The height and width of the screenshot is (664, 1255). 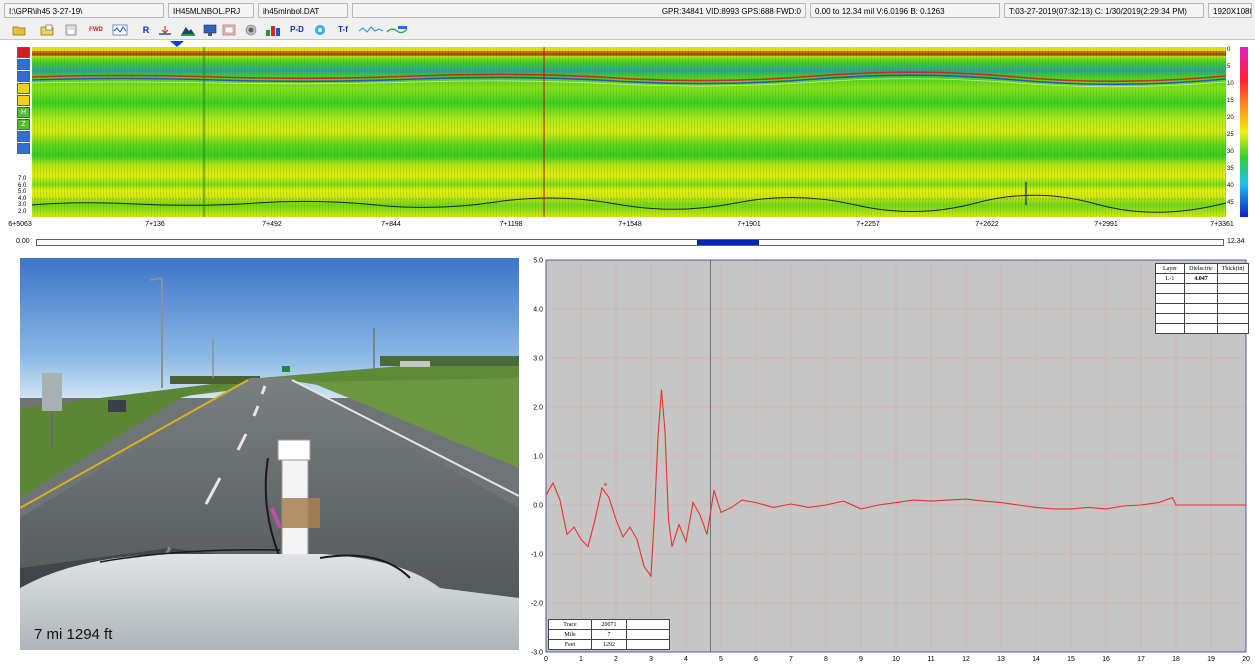 I want to click on depth-tick: 10, so click(x=1230, y=84).